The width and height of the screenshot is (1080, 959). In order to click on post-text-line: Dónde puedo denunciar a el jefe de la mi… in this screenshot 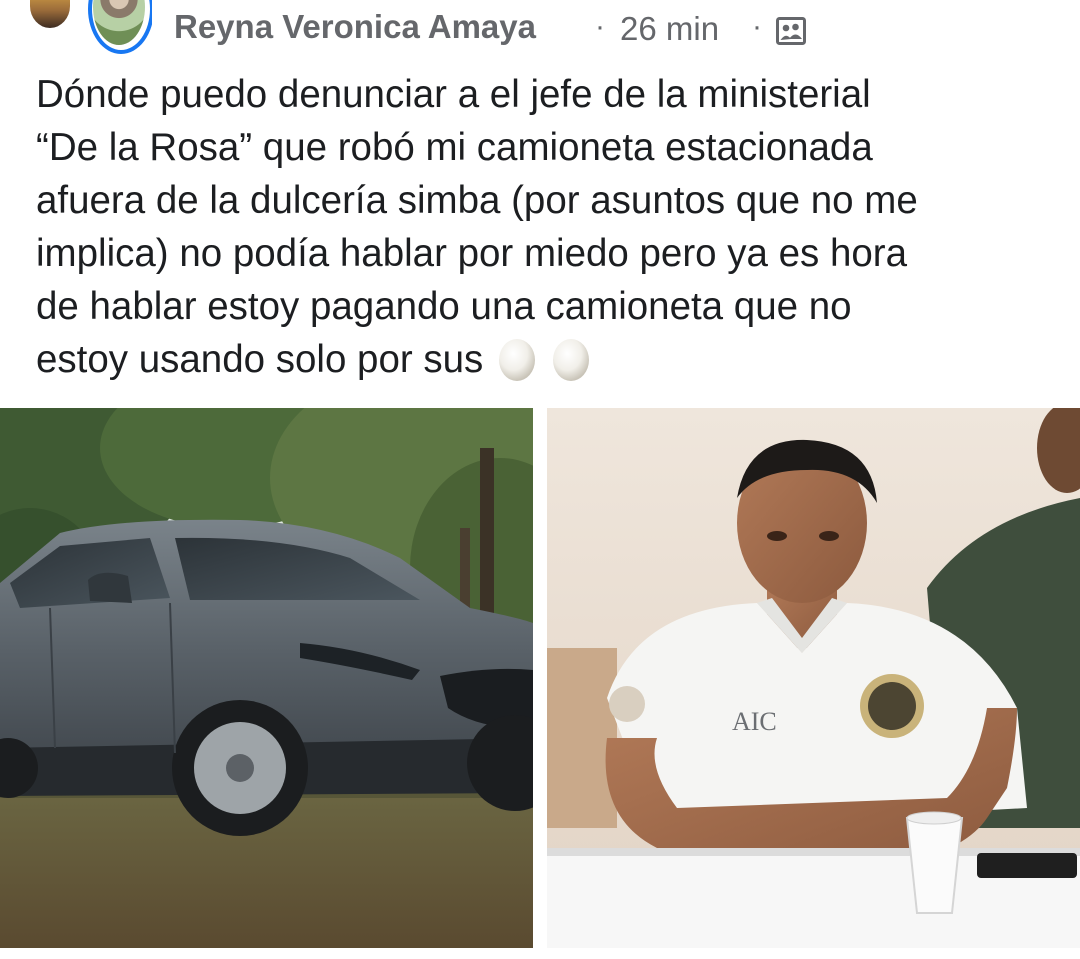, I will do `click(453, 94)`.